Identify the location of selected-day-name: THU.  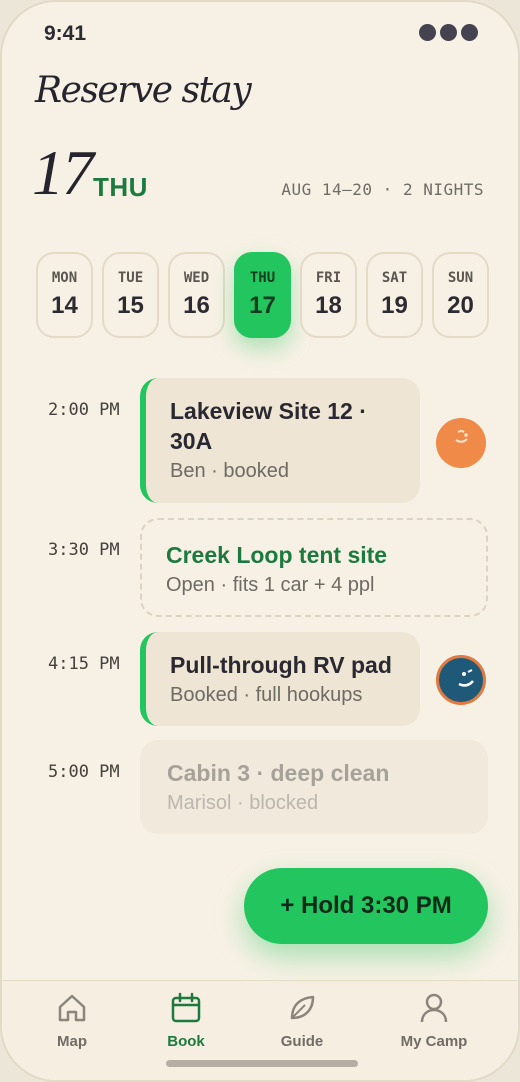
(120, 187).